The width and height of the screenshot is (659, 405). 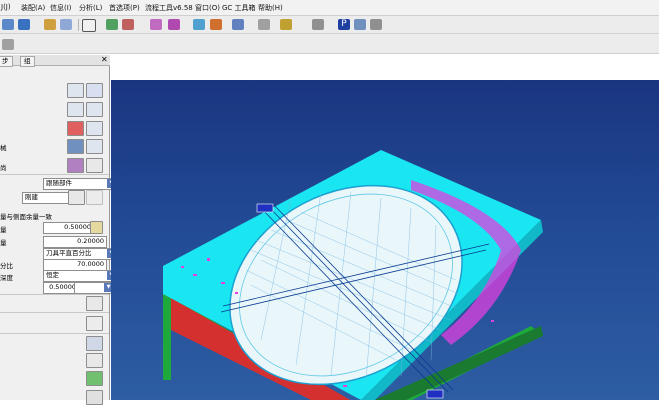 What do you see at coordinates (94, 360) in the screenshot?
I see `feeds-speeds-icon` at bounding box center [94, 360].